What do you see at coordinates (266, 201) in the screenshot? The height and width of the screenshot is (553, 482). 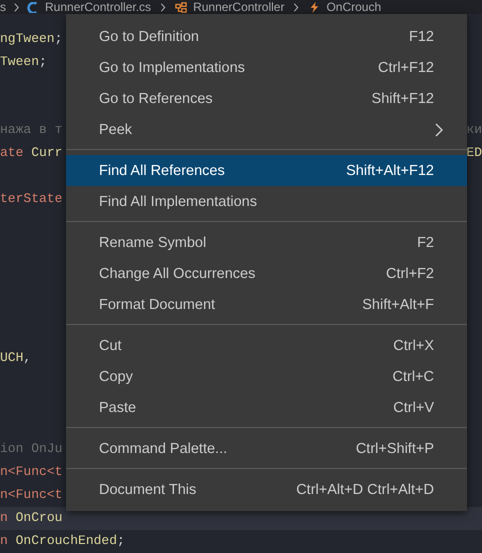 I see `menu-item: Find All Implementations` at bounding box center [266, 201].